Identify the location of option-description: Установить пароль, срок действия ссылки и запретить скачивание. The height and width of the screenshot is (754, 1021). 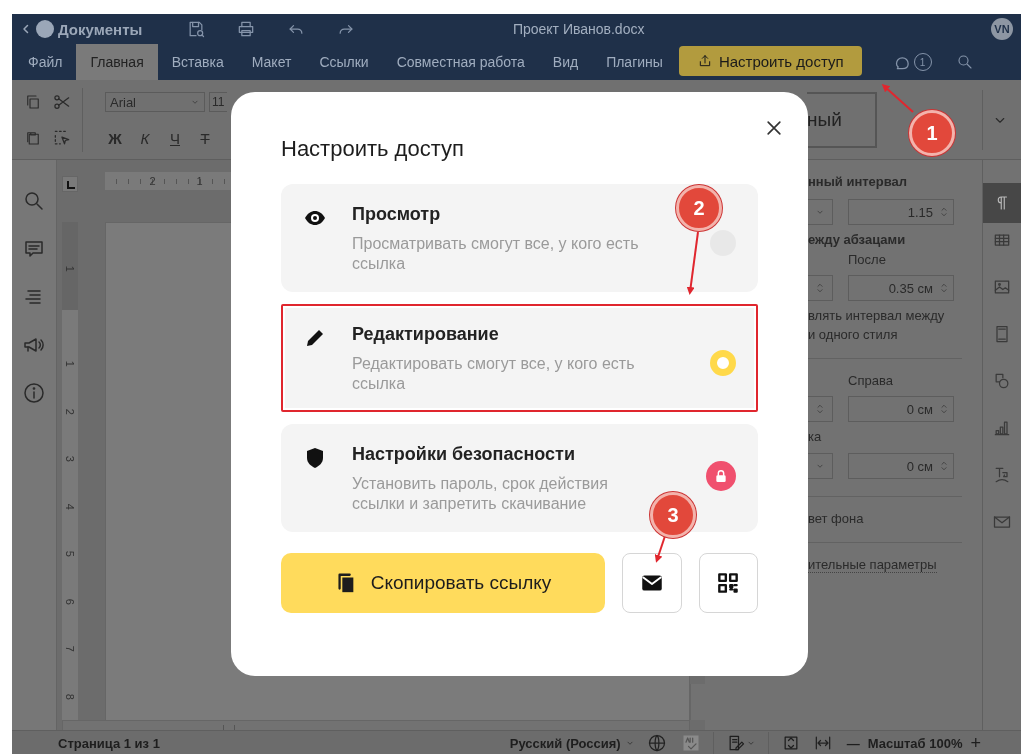
(480, 494).